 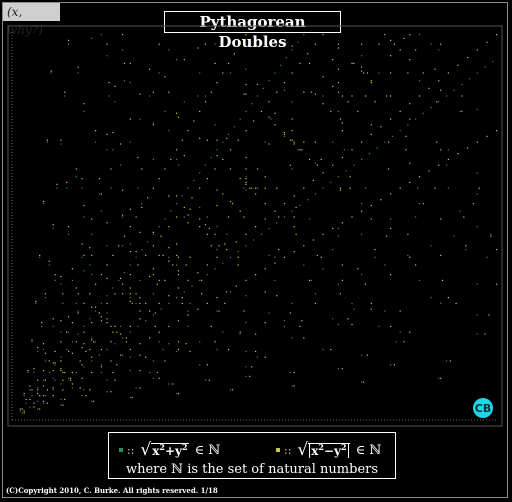 I want to click on legend-note: where ℕ is the set of natural numbers, so click(x=252, y=469).